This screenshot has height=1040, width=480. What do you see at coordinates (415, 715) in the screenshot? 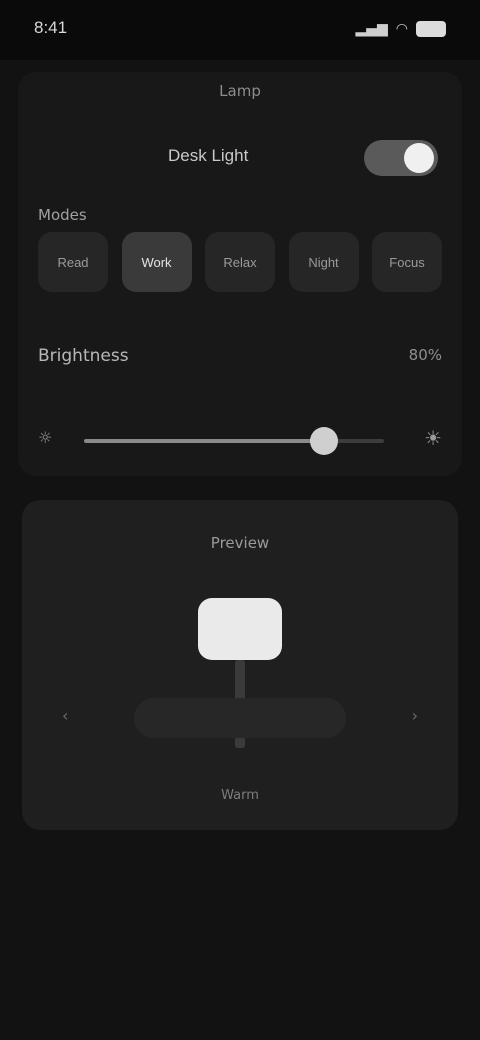
I see `chevron-right-icon: ›` at bounding box center [415, 715].